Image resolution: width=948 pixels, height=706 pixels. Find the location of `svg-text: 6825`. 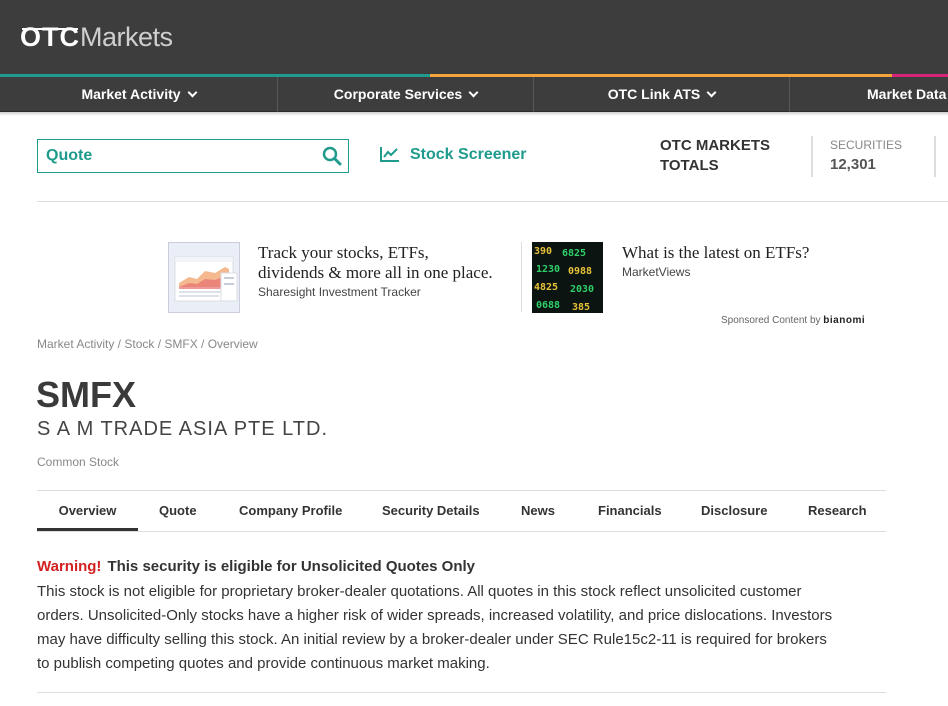

svg-text: 6825 is located at coordinates (574, 253).